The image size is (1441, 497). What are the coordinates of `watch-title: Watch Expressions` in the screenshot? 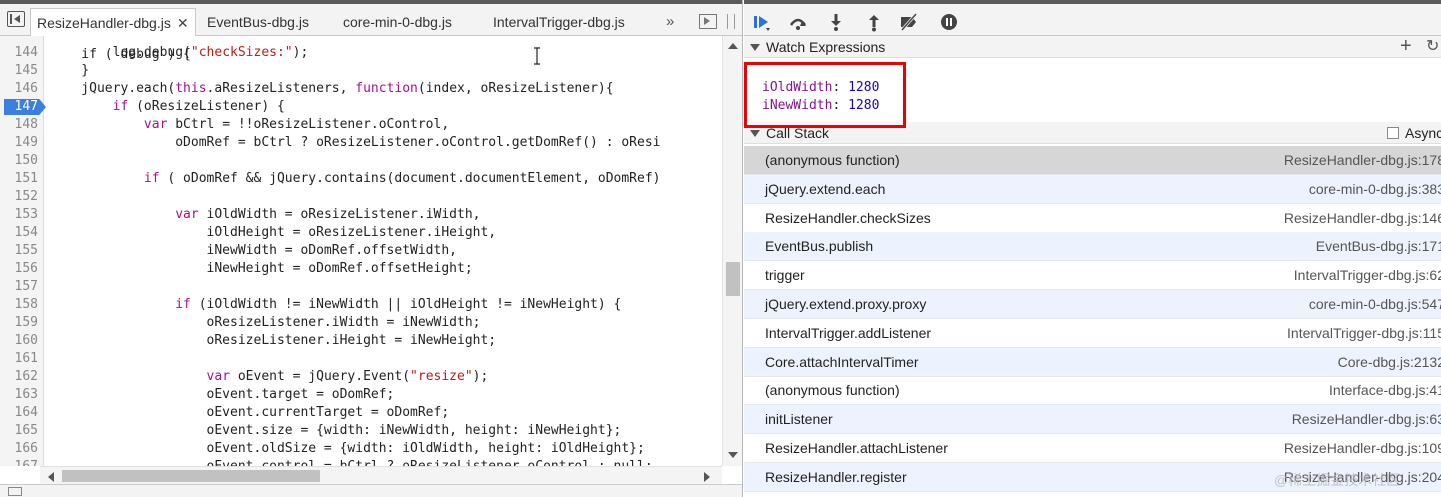 It's located at (826, 47).